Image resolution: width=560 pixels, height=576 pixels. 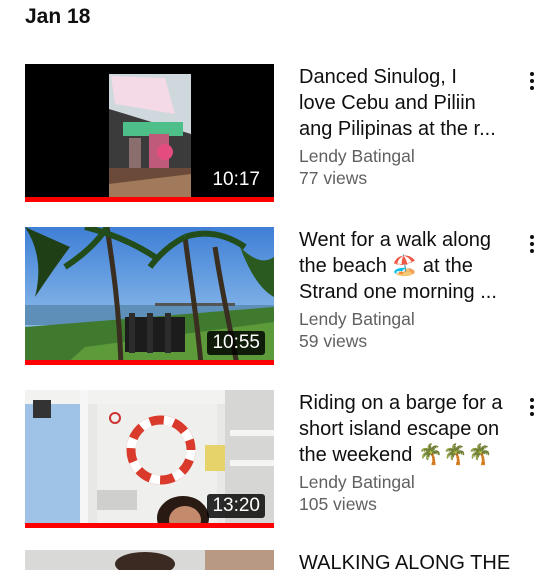 What do you see at coordinates (399, 429) in the screenshot?
I see `title-line: short island escape on` at bounding box center [399, 429].